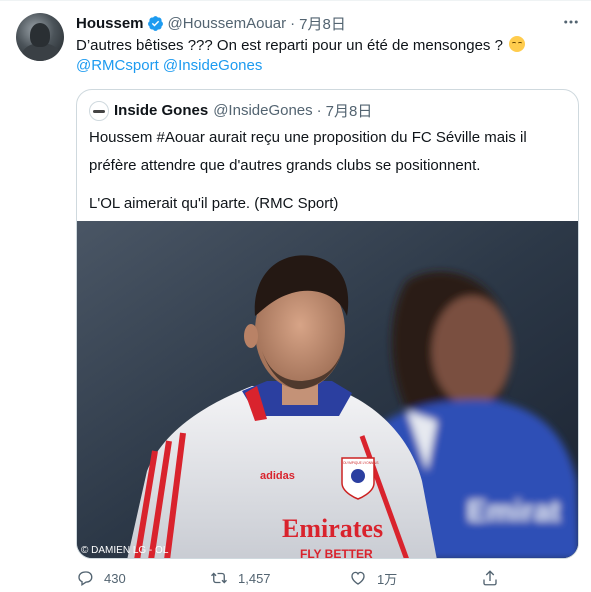 This screenshot has width=591, height=592. Describe the element at coordinates (262, 110) in the screenshot. I see `quoted-author-handle: @InsideGones` at that location.